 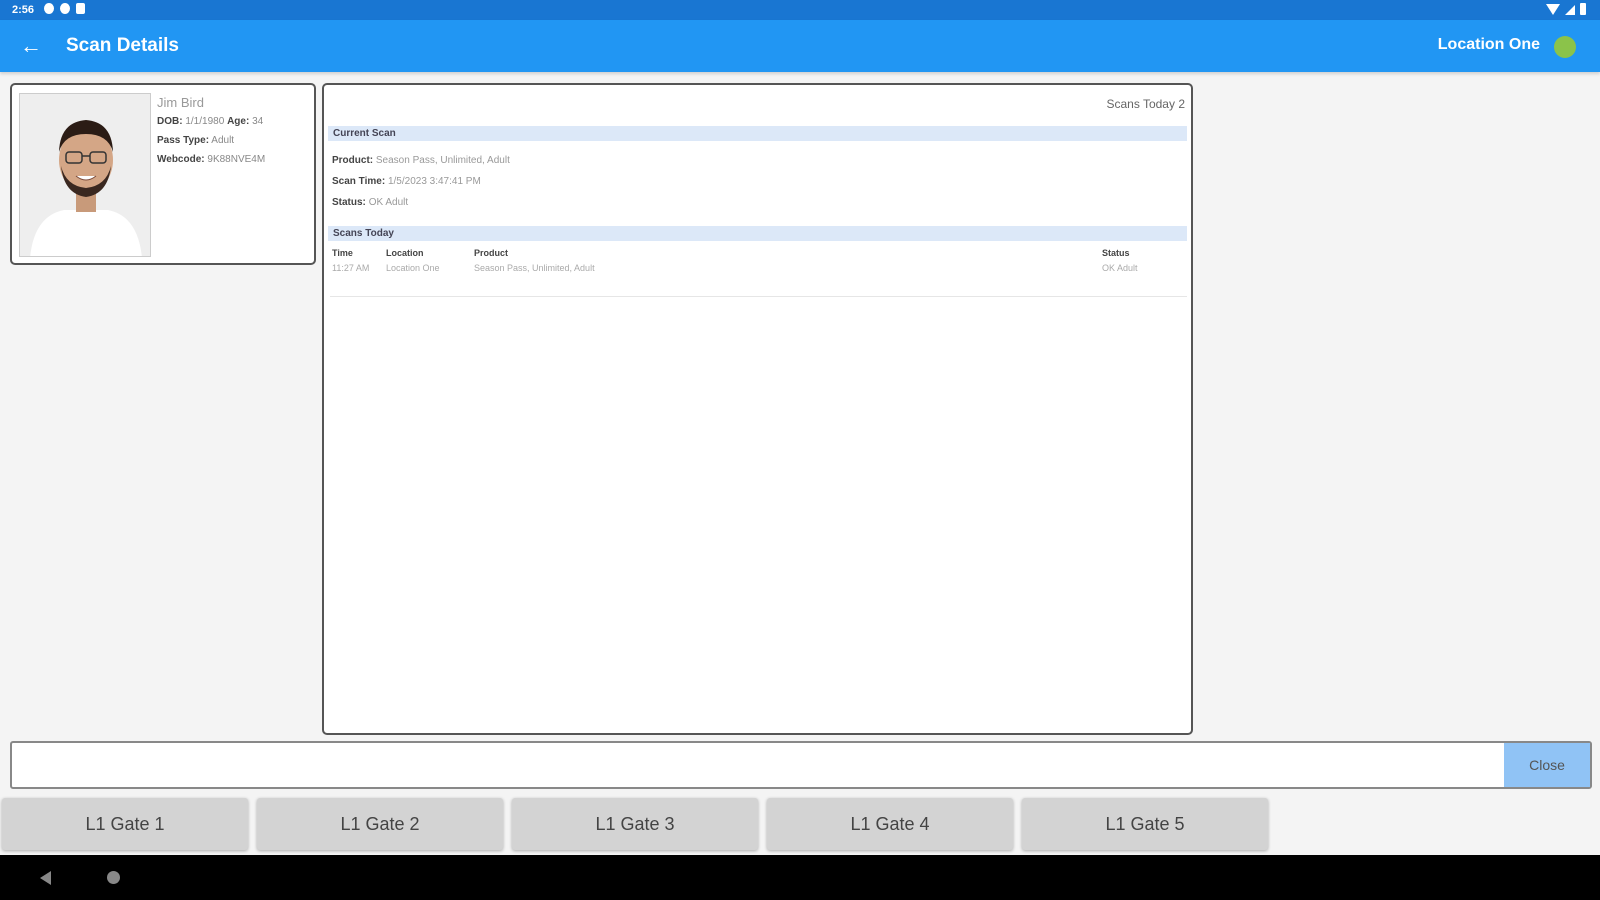 What do you see at coordinates (1140, 104) in the screenshot?
I see `scans-today-label: Scans Today` at bounding box center [1140, 104].